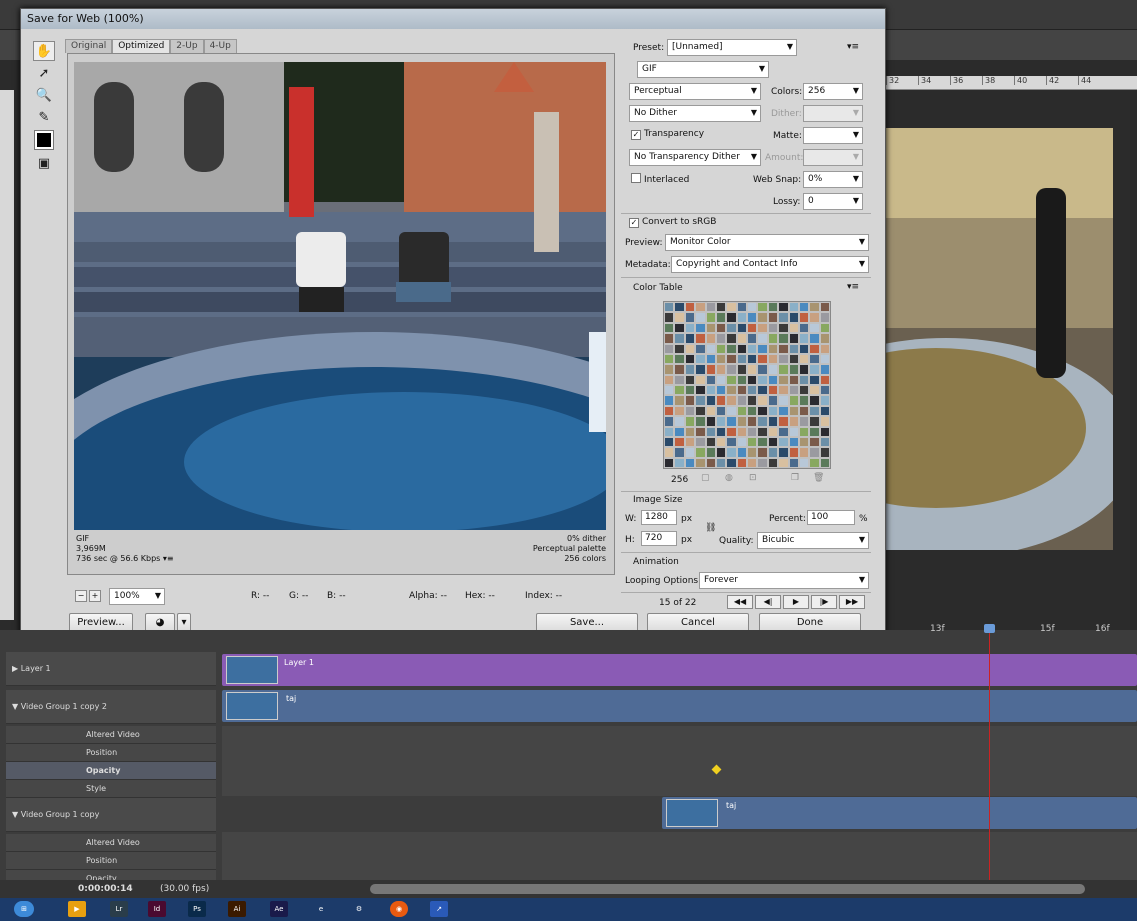  What do you see at coordinates (111, 815) in the screenshot?
I see `layer-row: ▼ Video Group 1 copy` at bounding box center [111, 815].